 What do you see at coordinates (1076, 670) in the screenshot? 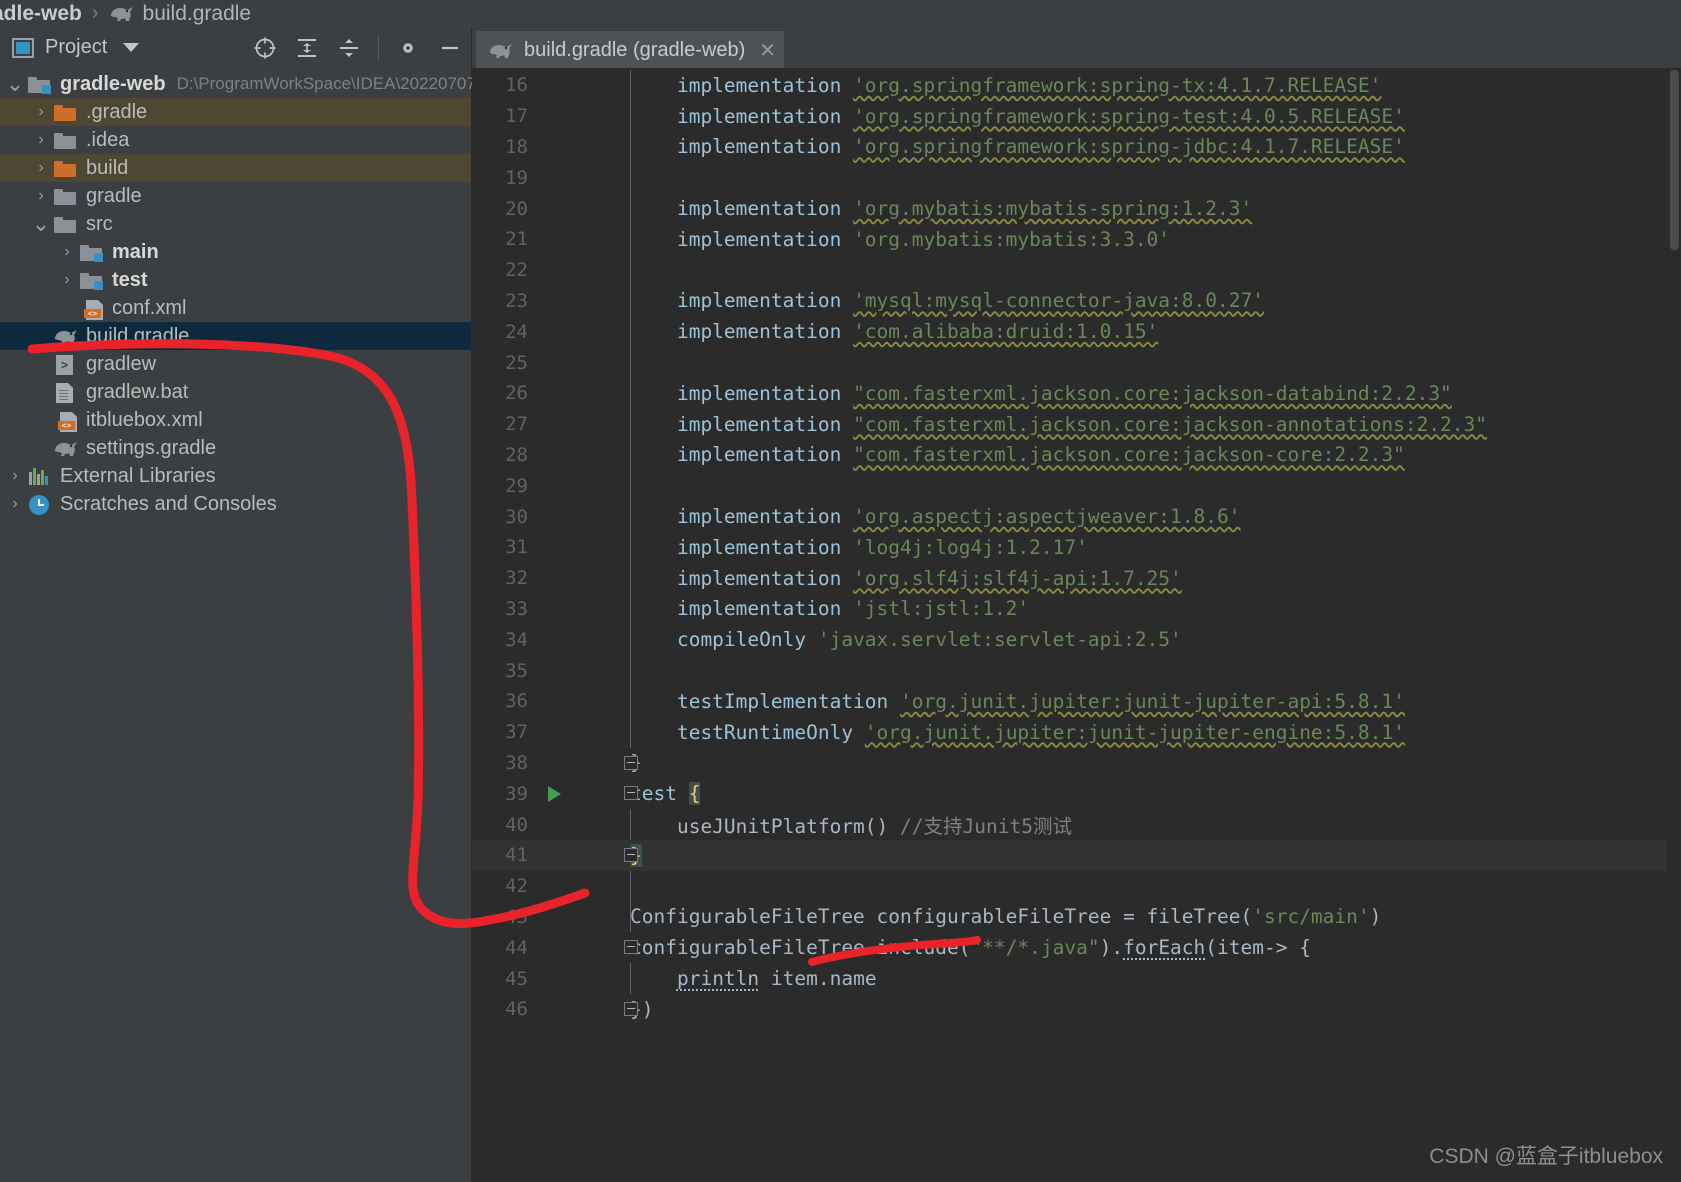
I see `code-line: 35` at bounding box center [1076, 670].